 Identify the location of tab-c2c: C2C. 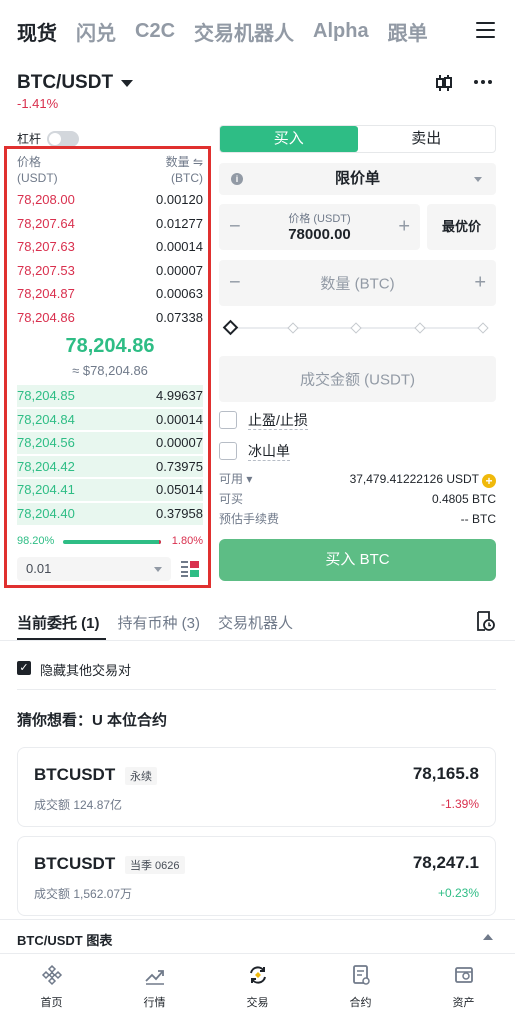
(155, 31).